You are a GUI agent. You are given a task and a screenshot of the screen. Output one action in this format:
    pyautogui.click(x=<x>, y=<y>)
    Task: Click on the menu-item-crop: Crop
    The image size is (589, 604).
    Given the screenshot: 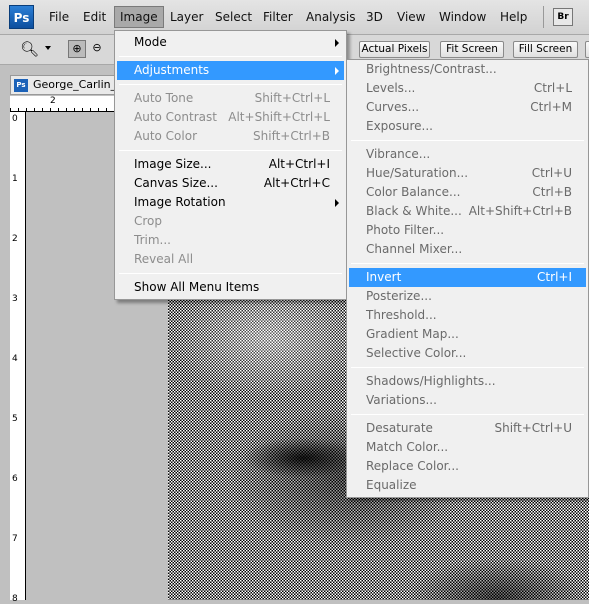 What is the action you would take?
    pyautogui.click(x=230, y=221)
    